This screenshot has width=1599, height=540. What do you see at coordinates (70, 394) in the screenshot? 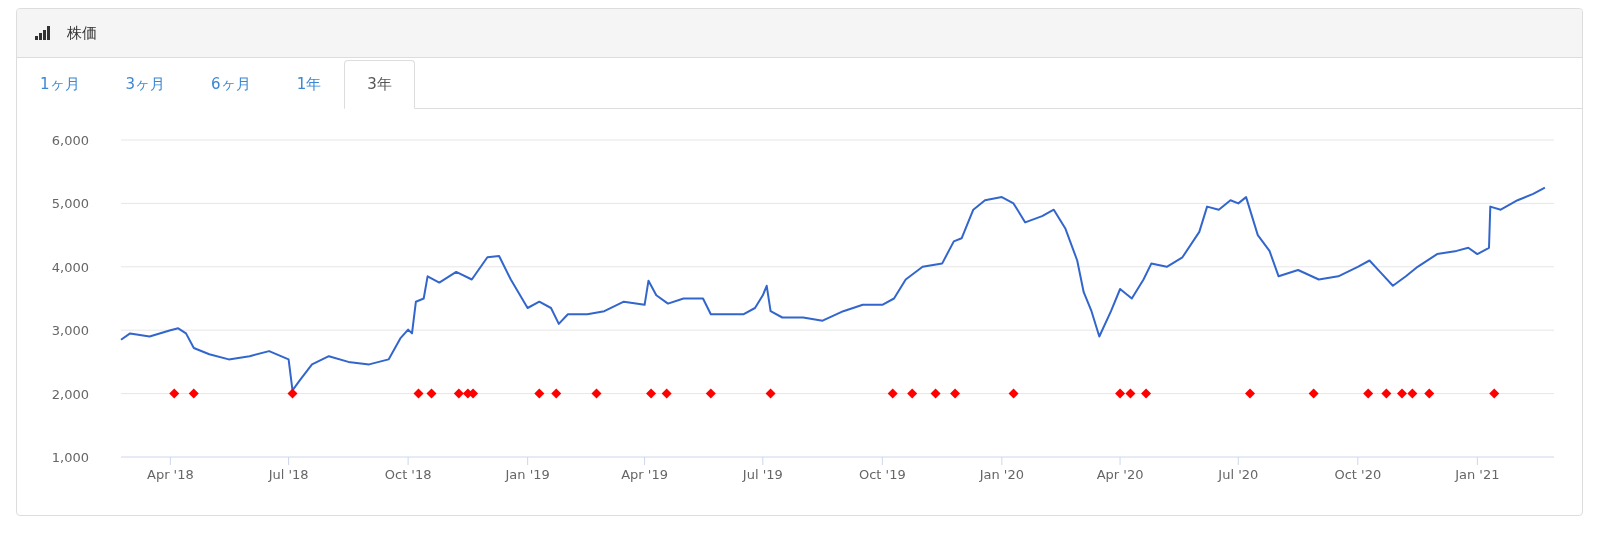
I see `axis-label: 2,000` at bounding box center [70, 394].